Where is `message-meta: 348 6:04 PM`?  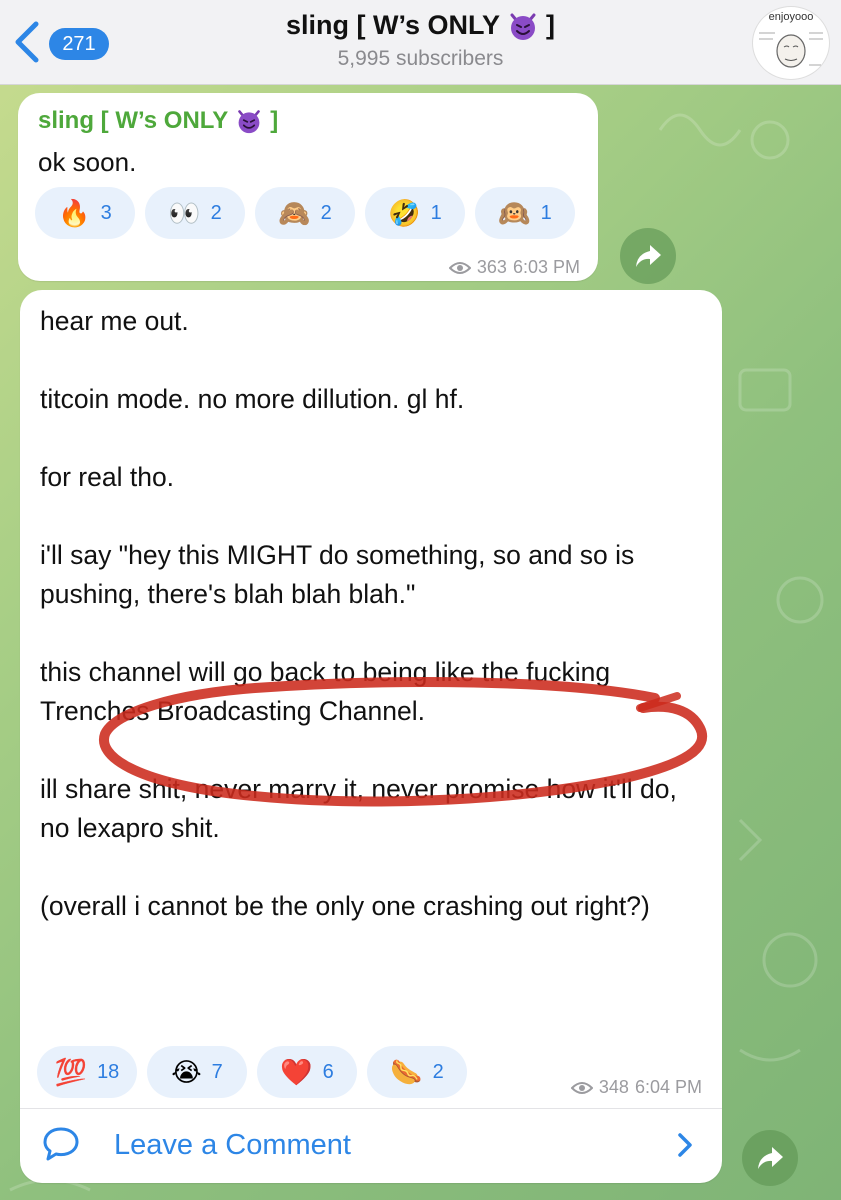
message-meta: 348 6:04 PM is located at coordinates (636, 1087).